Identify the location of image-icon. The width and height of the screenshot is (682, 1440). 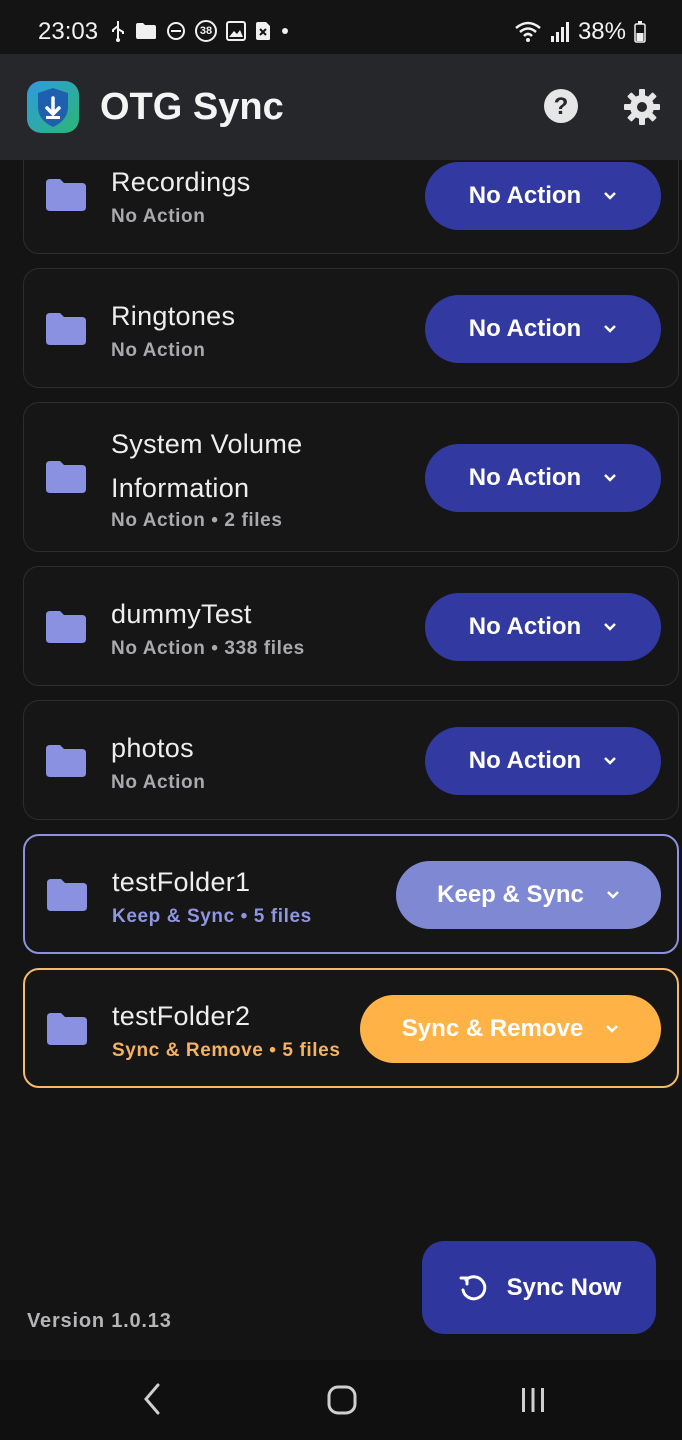
(236, 31).